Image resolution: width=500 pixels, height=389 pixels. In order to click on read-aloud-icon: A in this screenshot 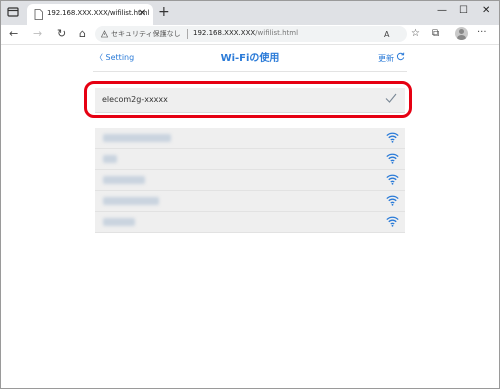, I will do `click(386, 35)`.